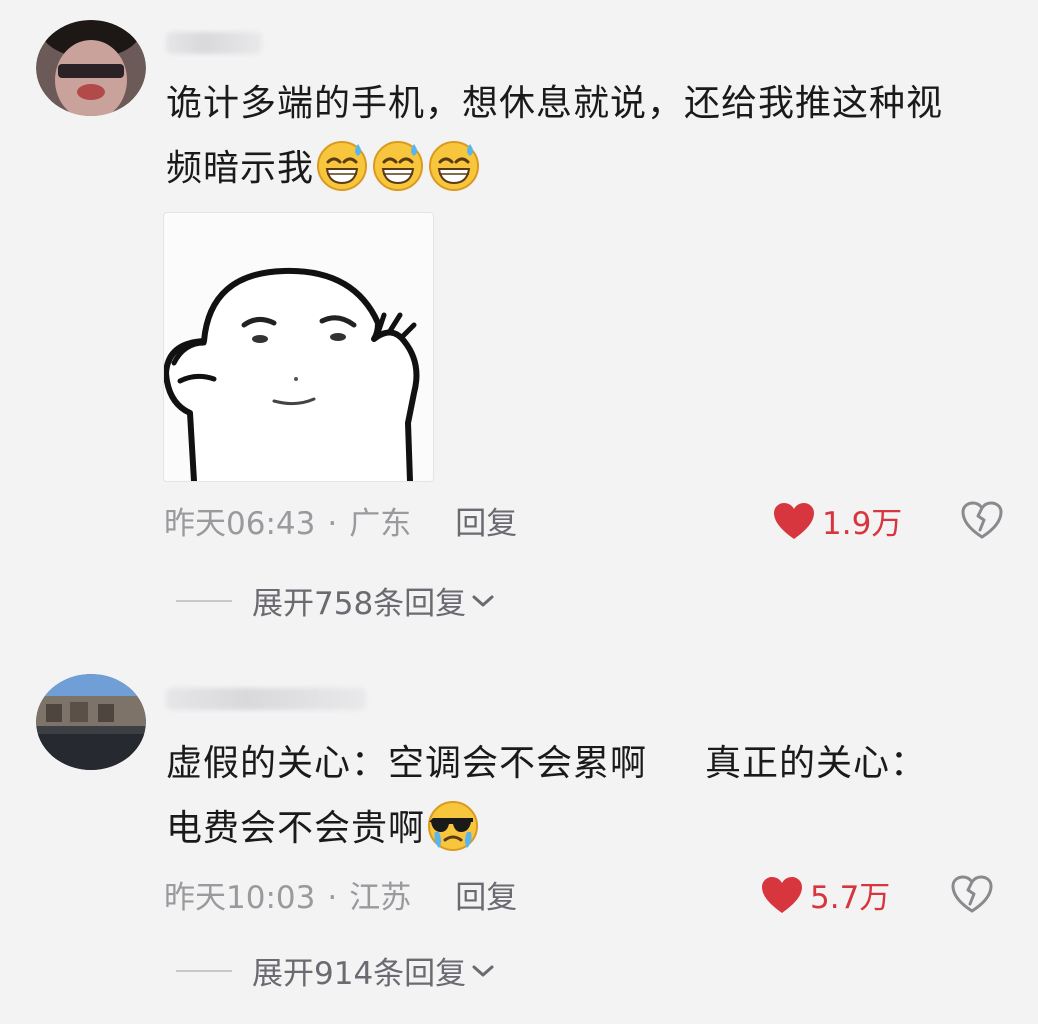 The image size is (1038, 1024). I want to click on comment-text-line: 电费会不会贵啊, so click(587, 828).